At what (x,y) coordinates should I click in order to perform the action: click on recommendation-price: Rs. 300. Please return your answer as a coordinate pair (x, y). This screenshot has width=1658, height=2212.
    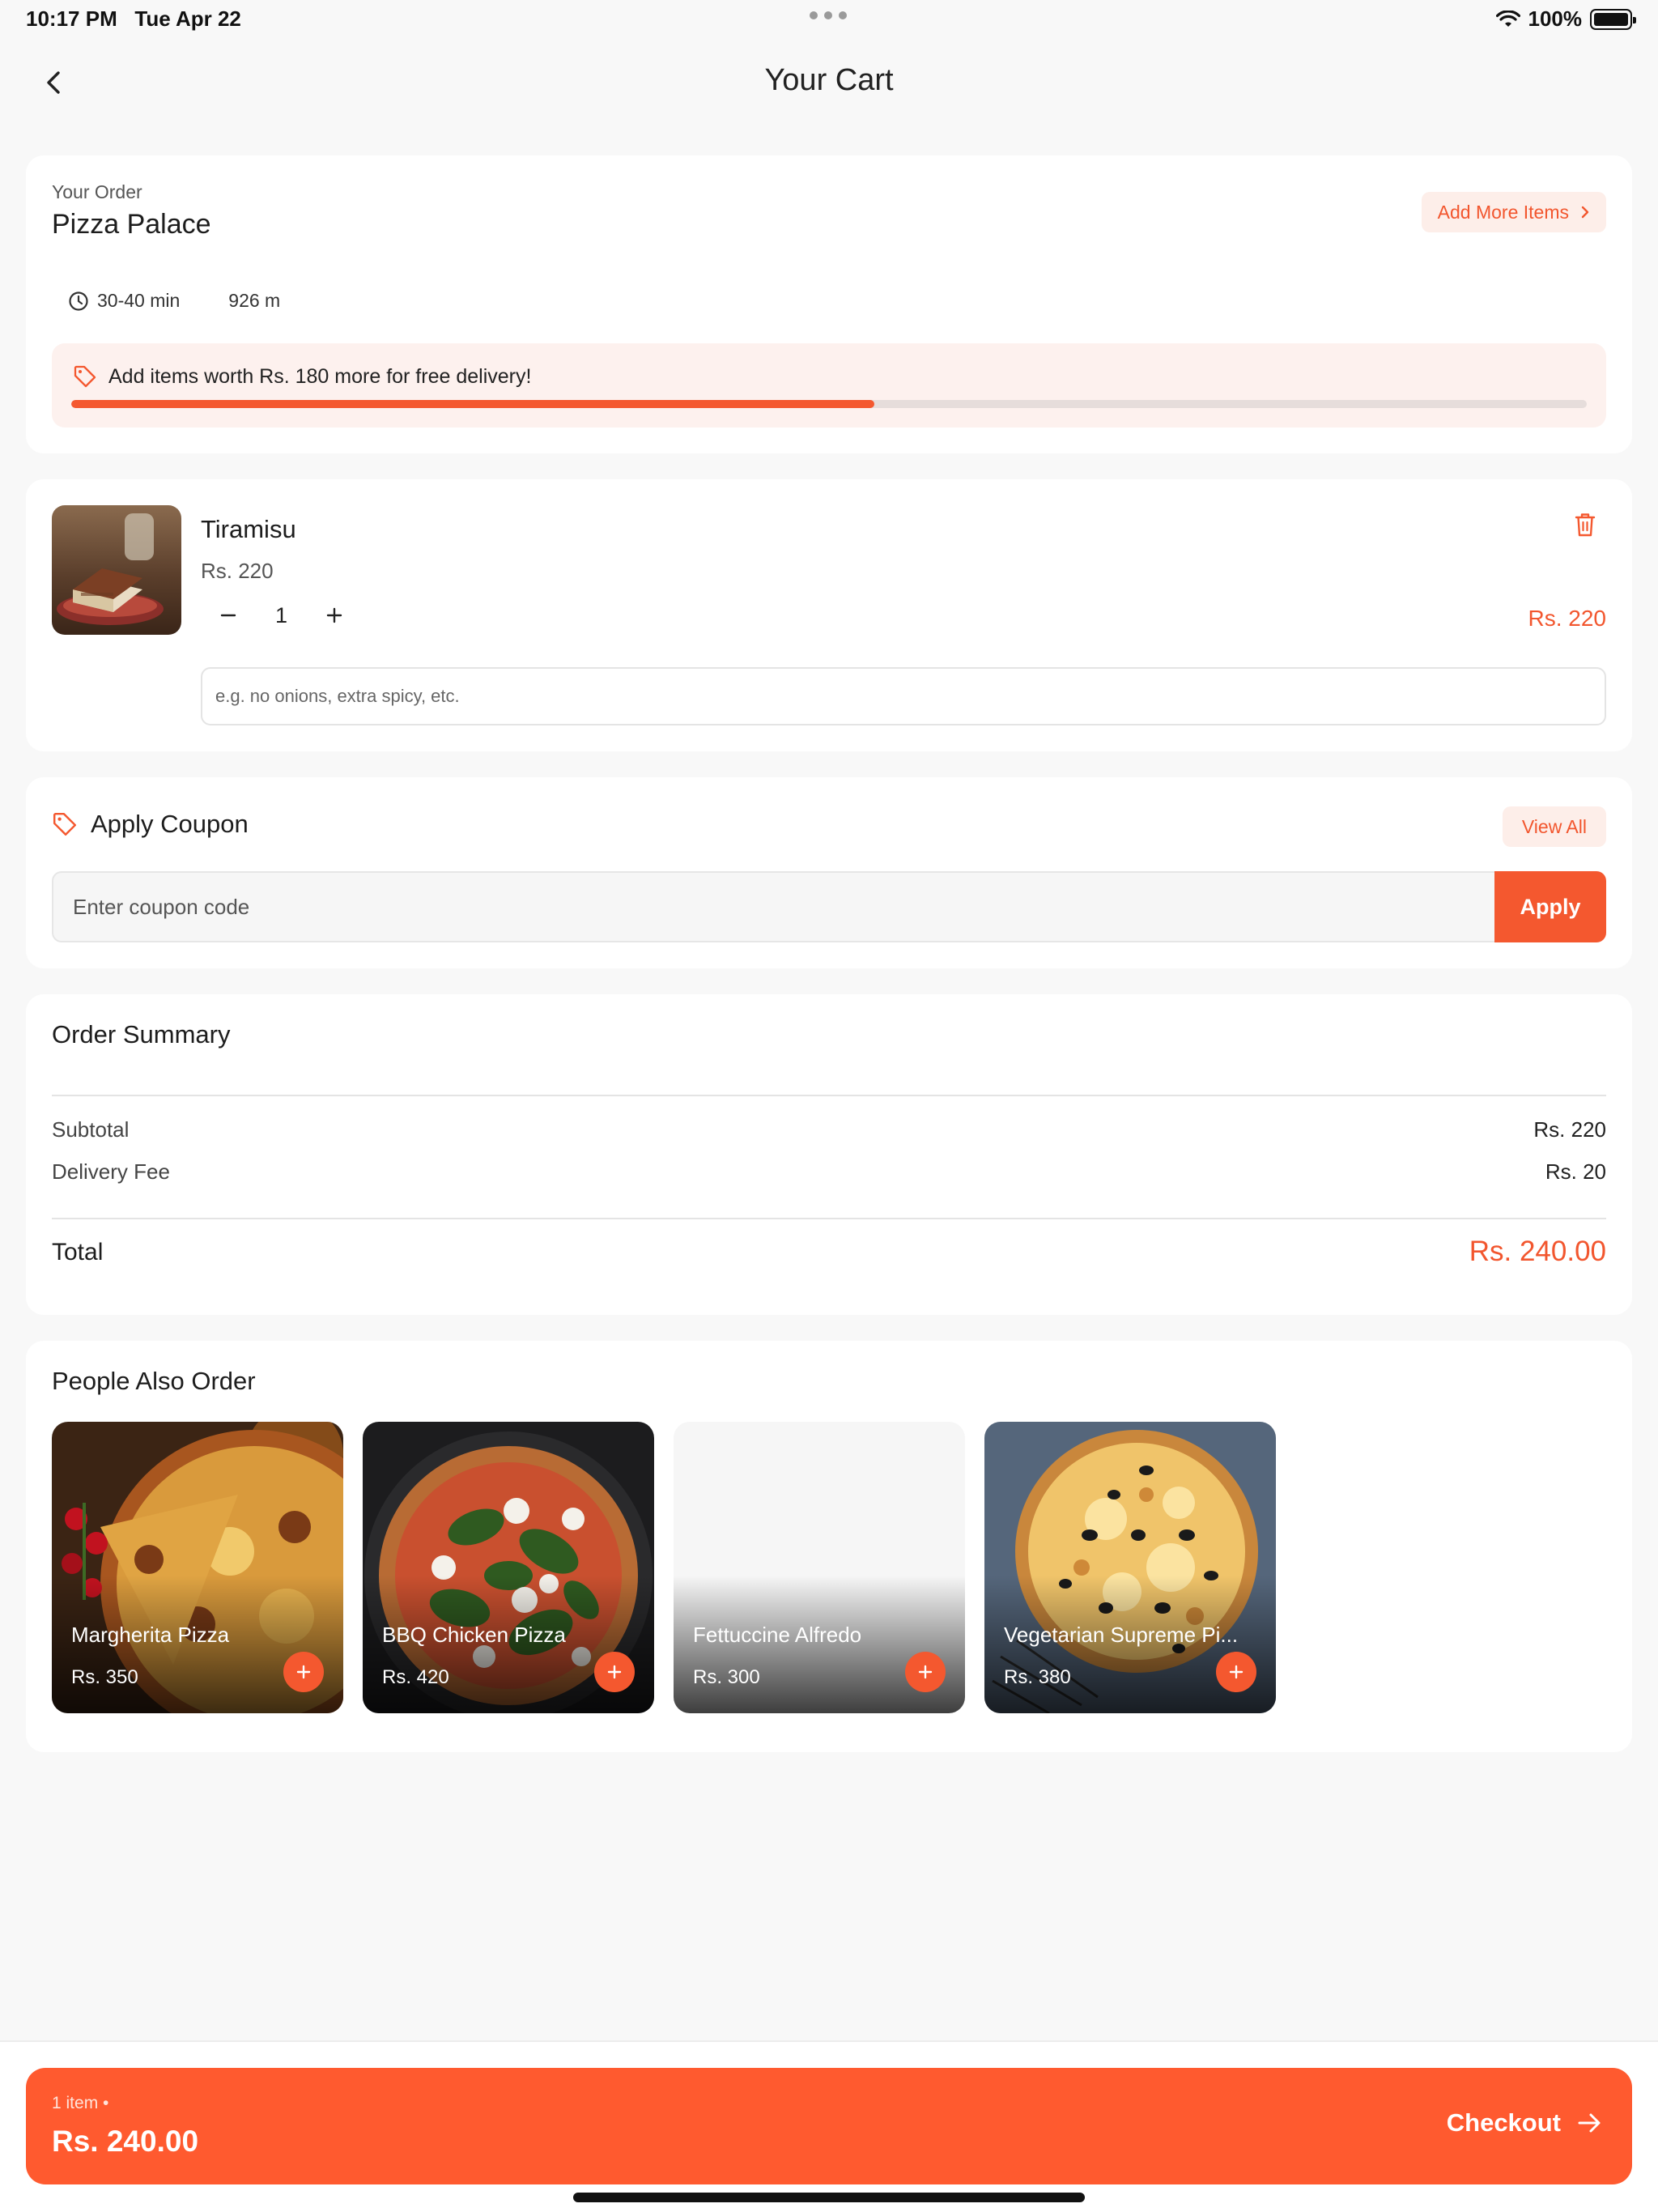
    Looking at the image, I should click on (726, 1677).